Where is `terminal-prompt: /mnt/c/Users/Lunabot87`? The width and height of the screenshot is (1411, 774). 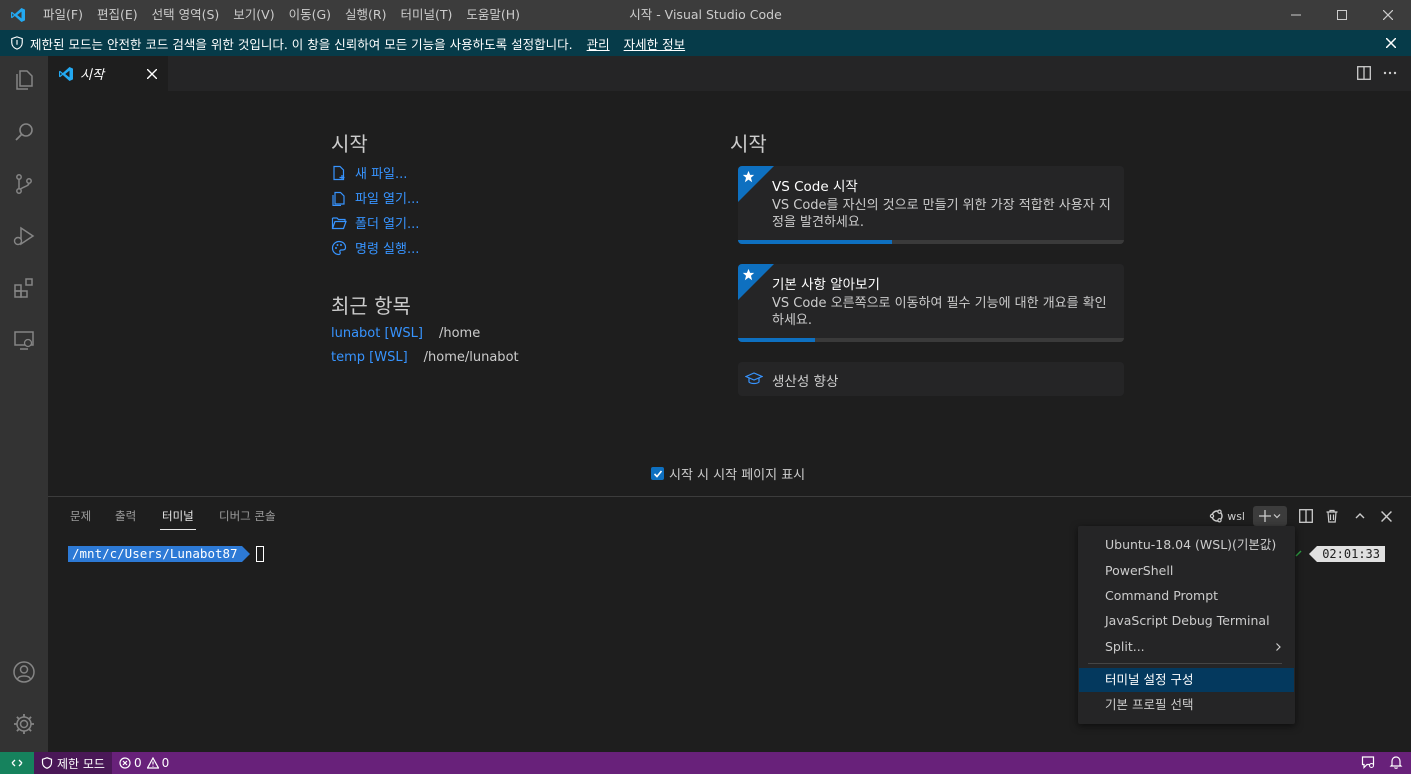 terminal-prompt: /mnt/c/Users/Lunabot87 is located at coordinates (166, 554).